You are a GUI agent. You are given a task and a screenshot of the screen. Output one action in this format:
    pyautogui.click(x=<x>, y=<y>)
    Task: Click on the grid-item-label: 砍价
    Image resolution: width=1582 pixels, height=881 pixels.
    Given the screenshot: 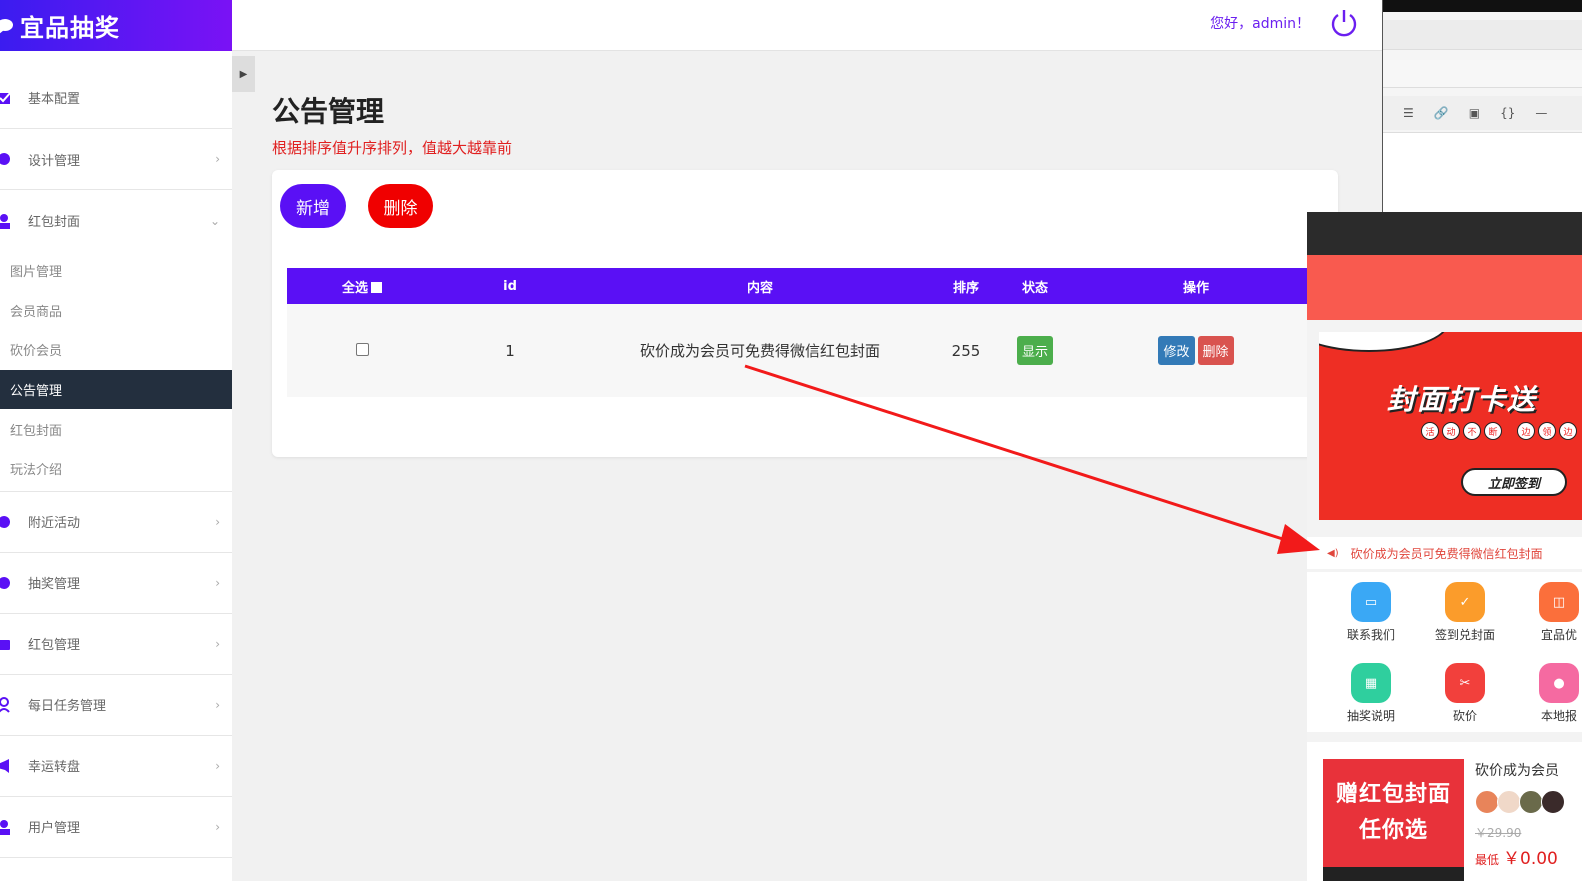 What is the action you would take?
    pyautogui.click(x=1464, y=716)
    